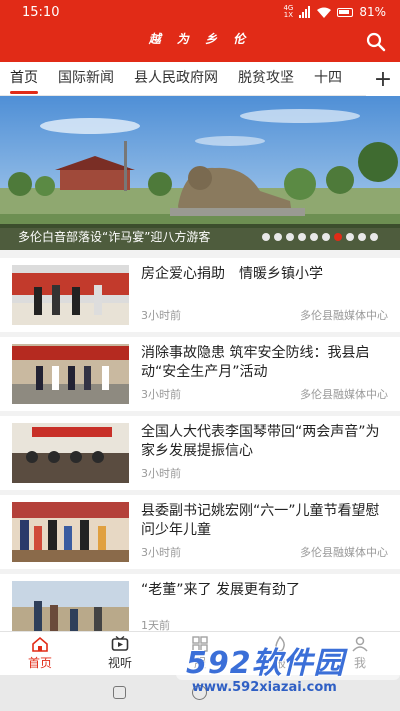  Describe the element at coordinates (264, 687) in the screenshot. I see `watermark-url: www.592xiazai.com` at that location.